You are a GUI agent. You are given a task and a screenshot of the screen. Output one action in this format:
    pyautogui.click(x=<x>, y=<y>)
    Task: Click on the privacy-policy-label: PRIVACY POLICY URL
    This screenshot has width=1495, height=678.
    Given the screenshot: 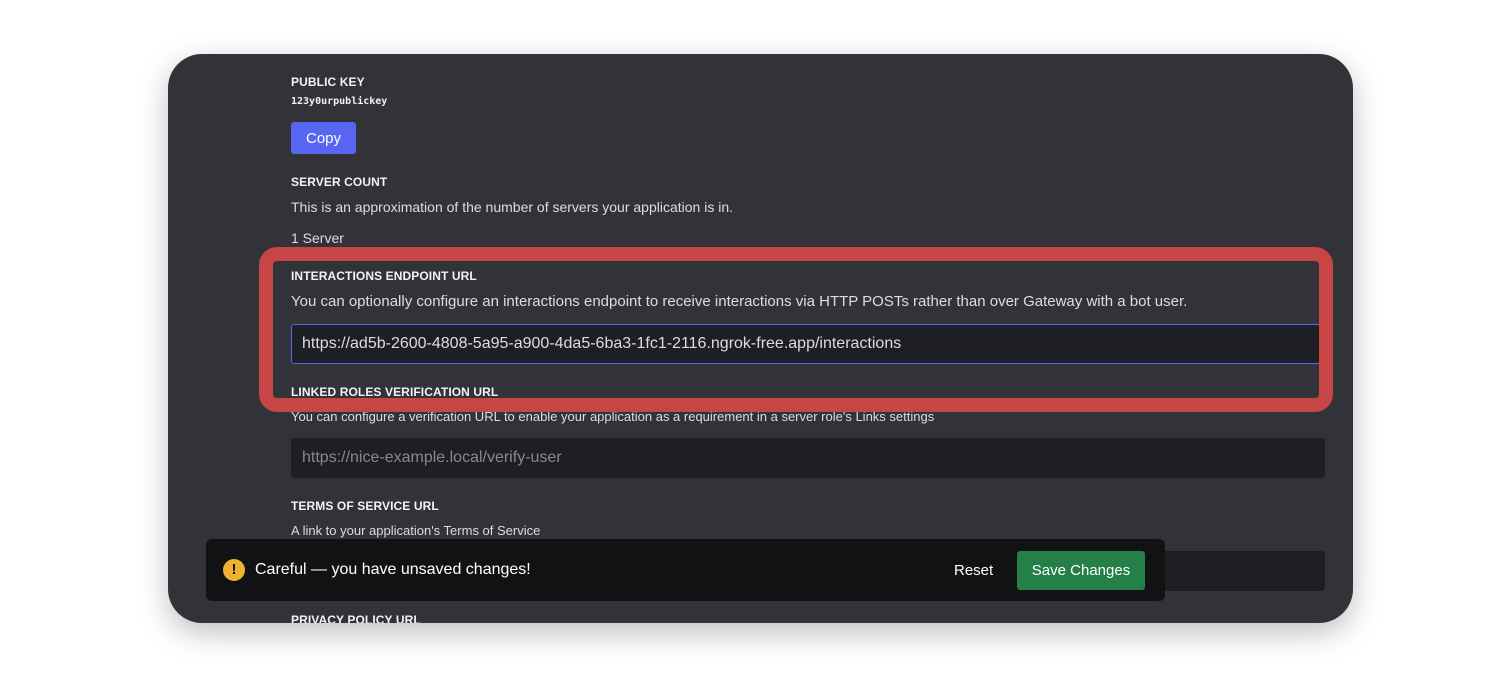 What is the action you would take?
    pyautogui.click(x=356, y=618)
    